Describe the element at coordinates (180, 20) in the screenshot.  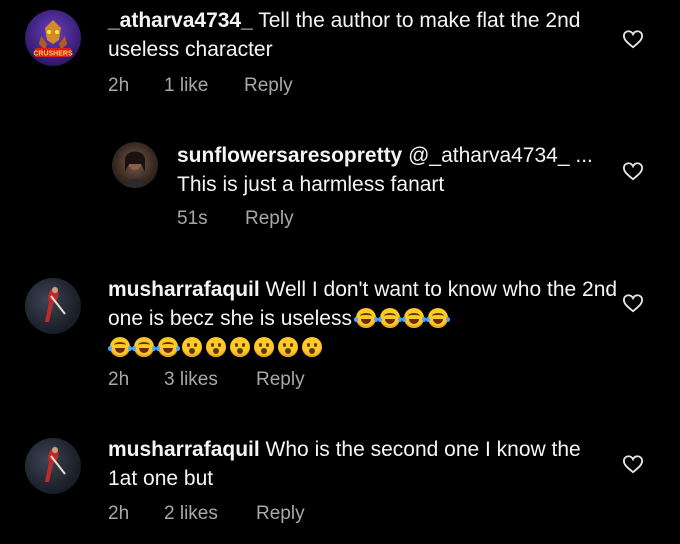
I see `username: _atharva4734_` at that location.